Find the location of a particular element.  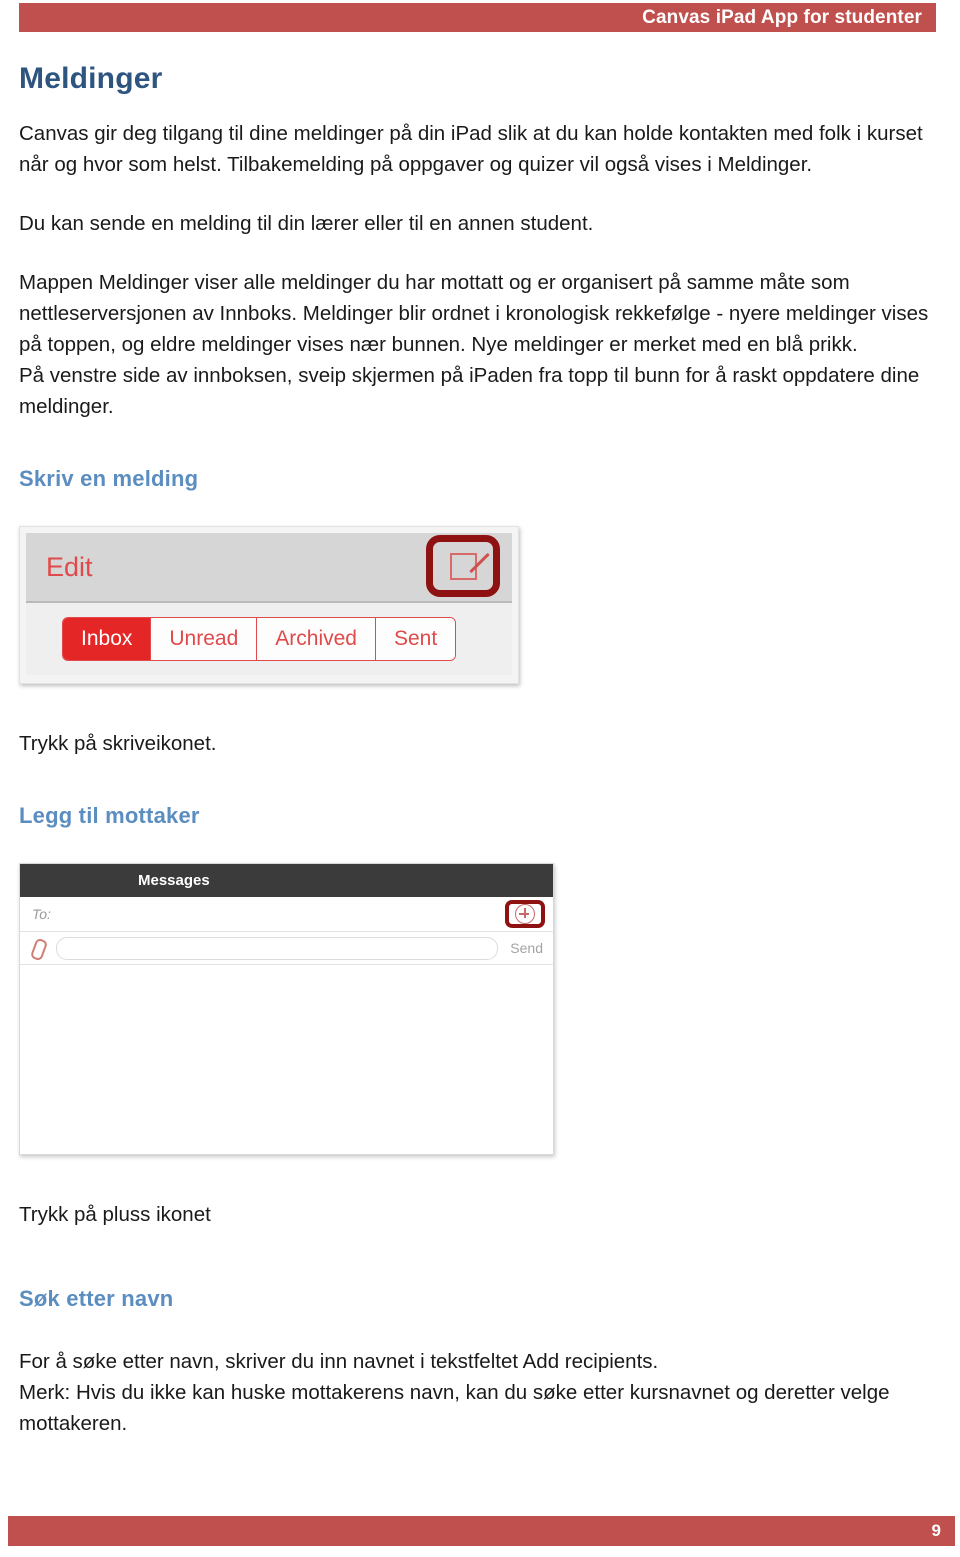

compose-button-highlight is located at coordinates (463, 566).